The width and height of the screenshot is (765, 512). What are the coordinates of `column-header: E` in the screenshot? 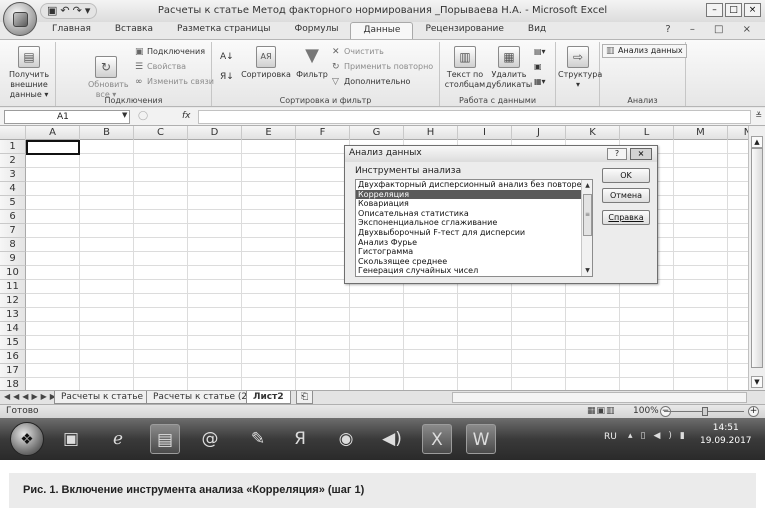 It's located at (269, 133).